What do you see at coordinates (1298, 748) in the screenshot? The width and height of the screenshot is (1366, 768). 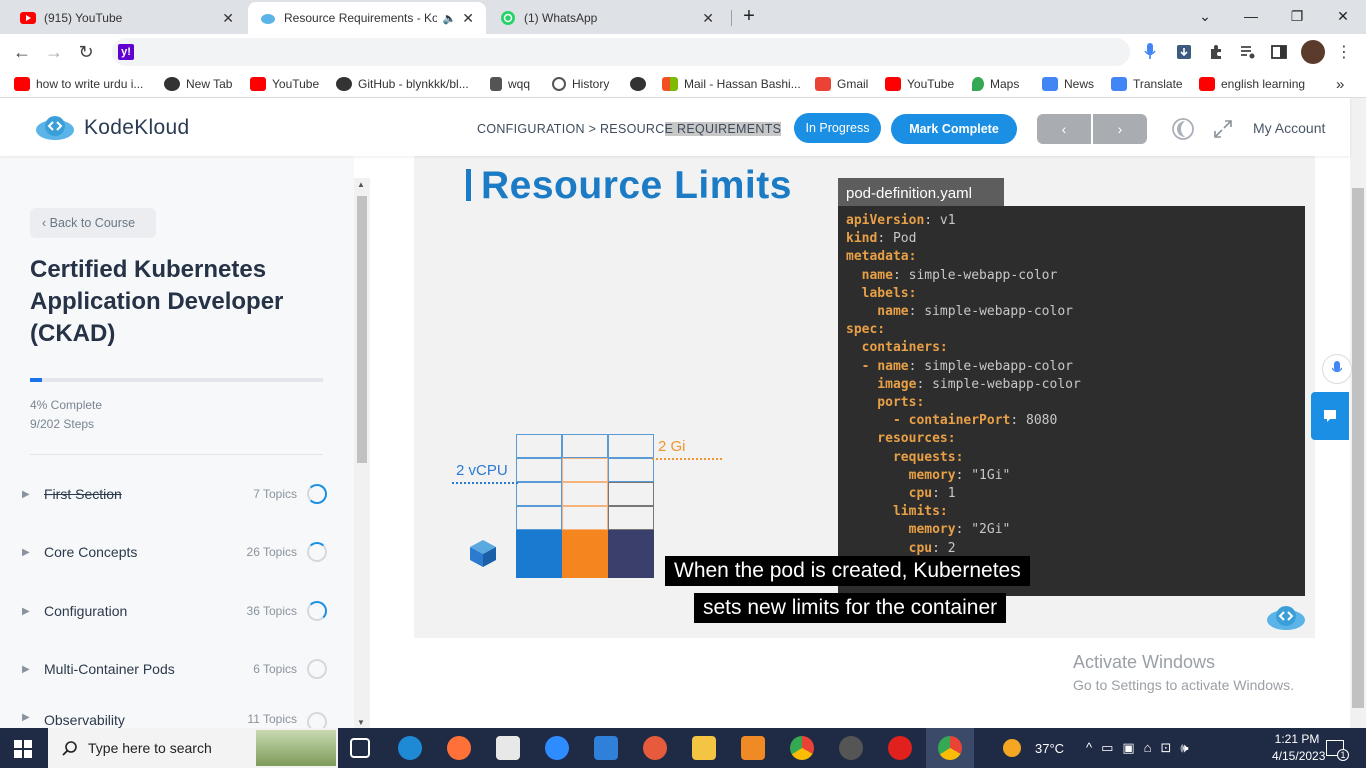 I see `taskbar-clock: 1:21 PM 4/15/2023` at bounding box center [1298, 748].